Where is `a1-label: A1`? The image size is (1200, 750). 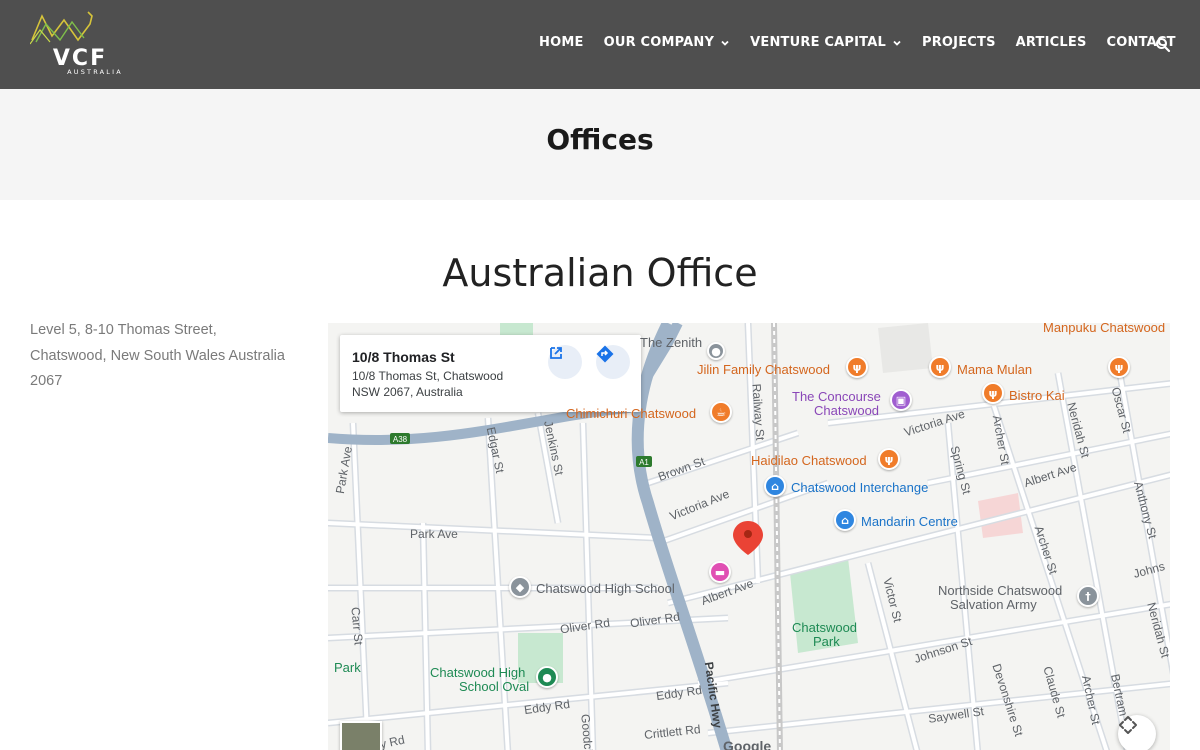 a1-label: A1 is located at coordinates (644, 462).